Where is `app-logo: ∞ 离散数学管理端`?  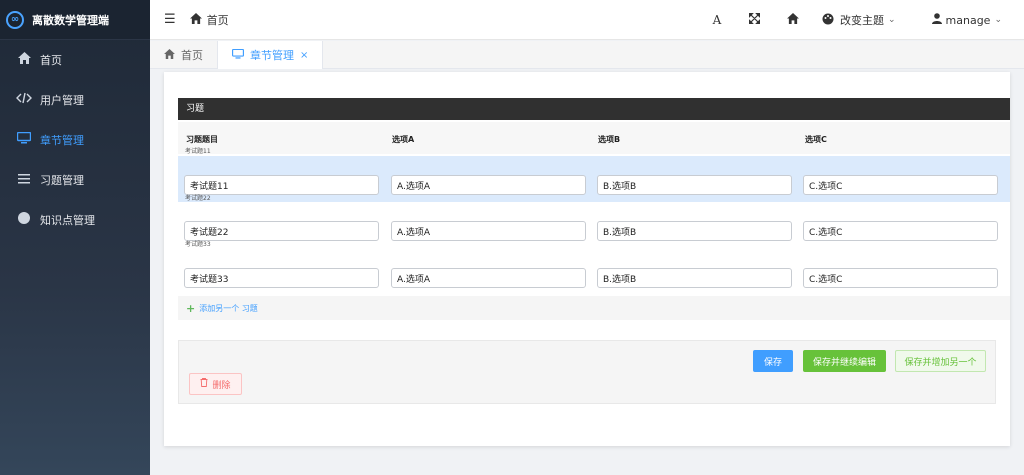
app-logo: ∞ 离散数学管理端 is located at coordinates (75, 20).